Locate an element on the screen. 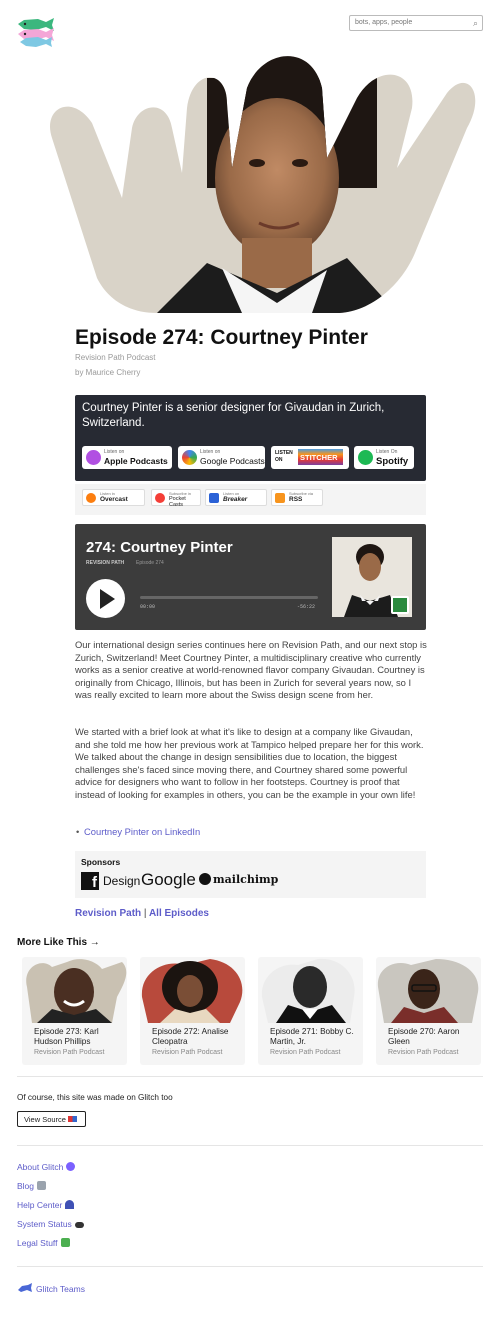 This screenshot has height=1329, width=500. magnifier-icon: ⌕ is located at coordinates (475, 23).